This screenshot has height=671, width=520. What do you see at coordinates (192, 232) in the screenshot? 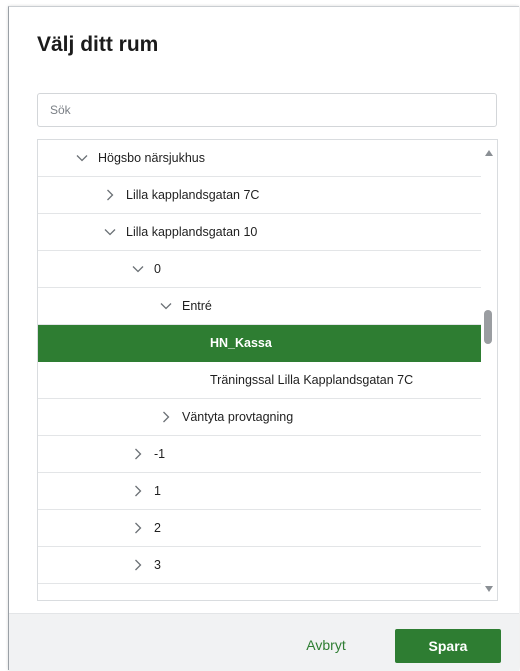
I see `tree-row-label: Lilla kapplandsgatan 10` at bounding box center [192, 232].